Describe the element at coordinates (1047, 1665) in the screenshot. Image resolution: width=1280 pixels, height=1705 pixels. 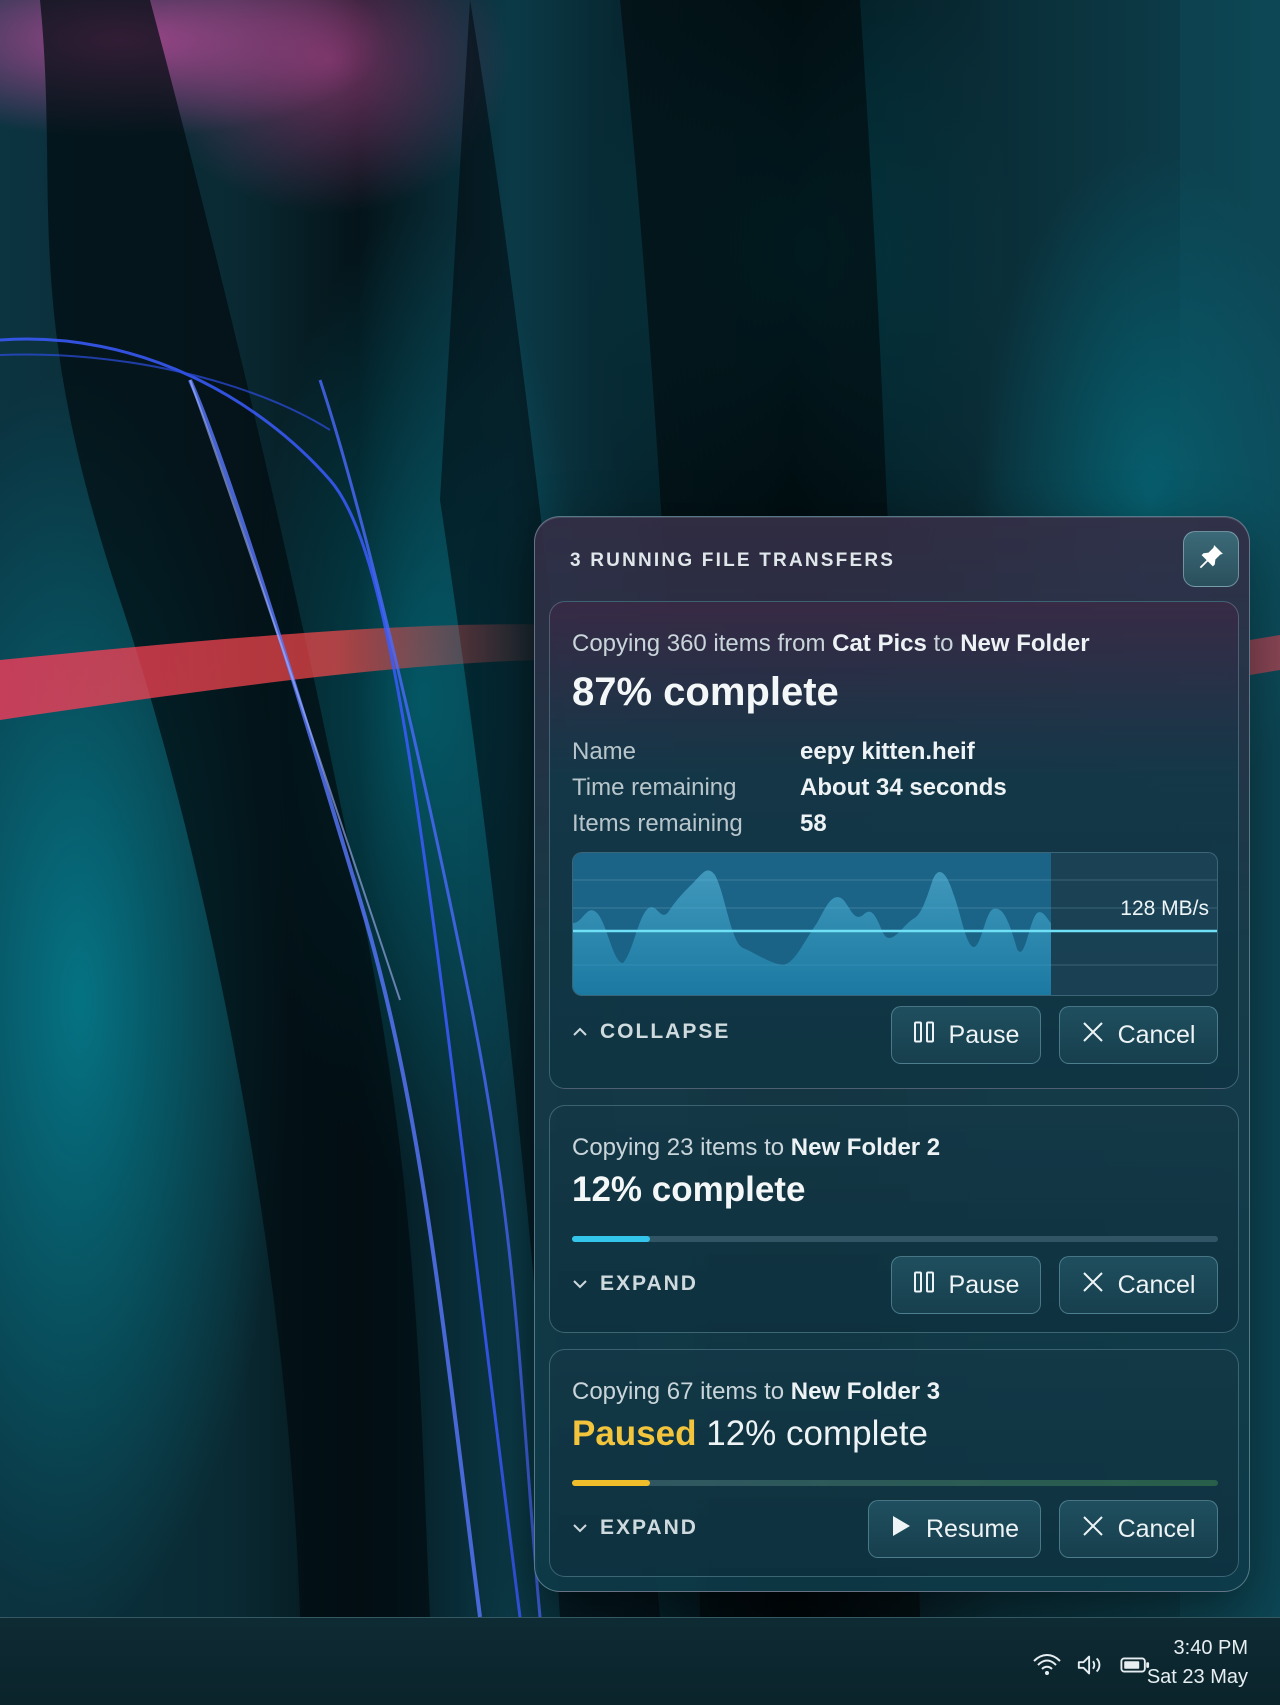
I see `wifi-icon` at that location.